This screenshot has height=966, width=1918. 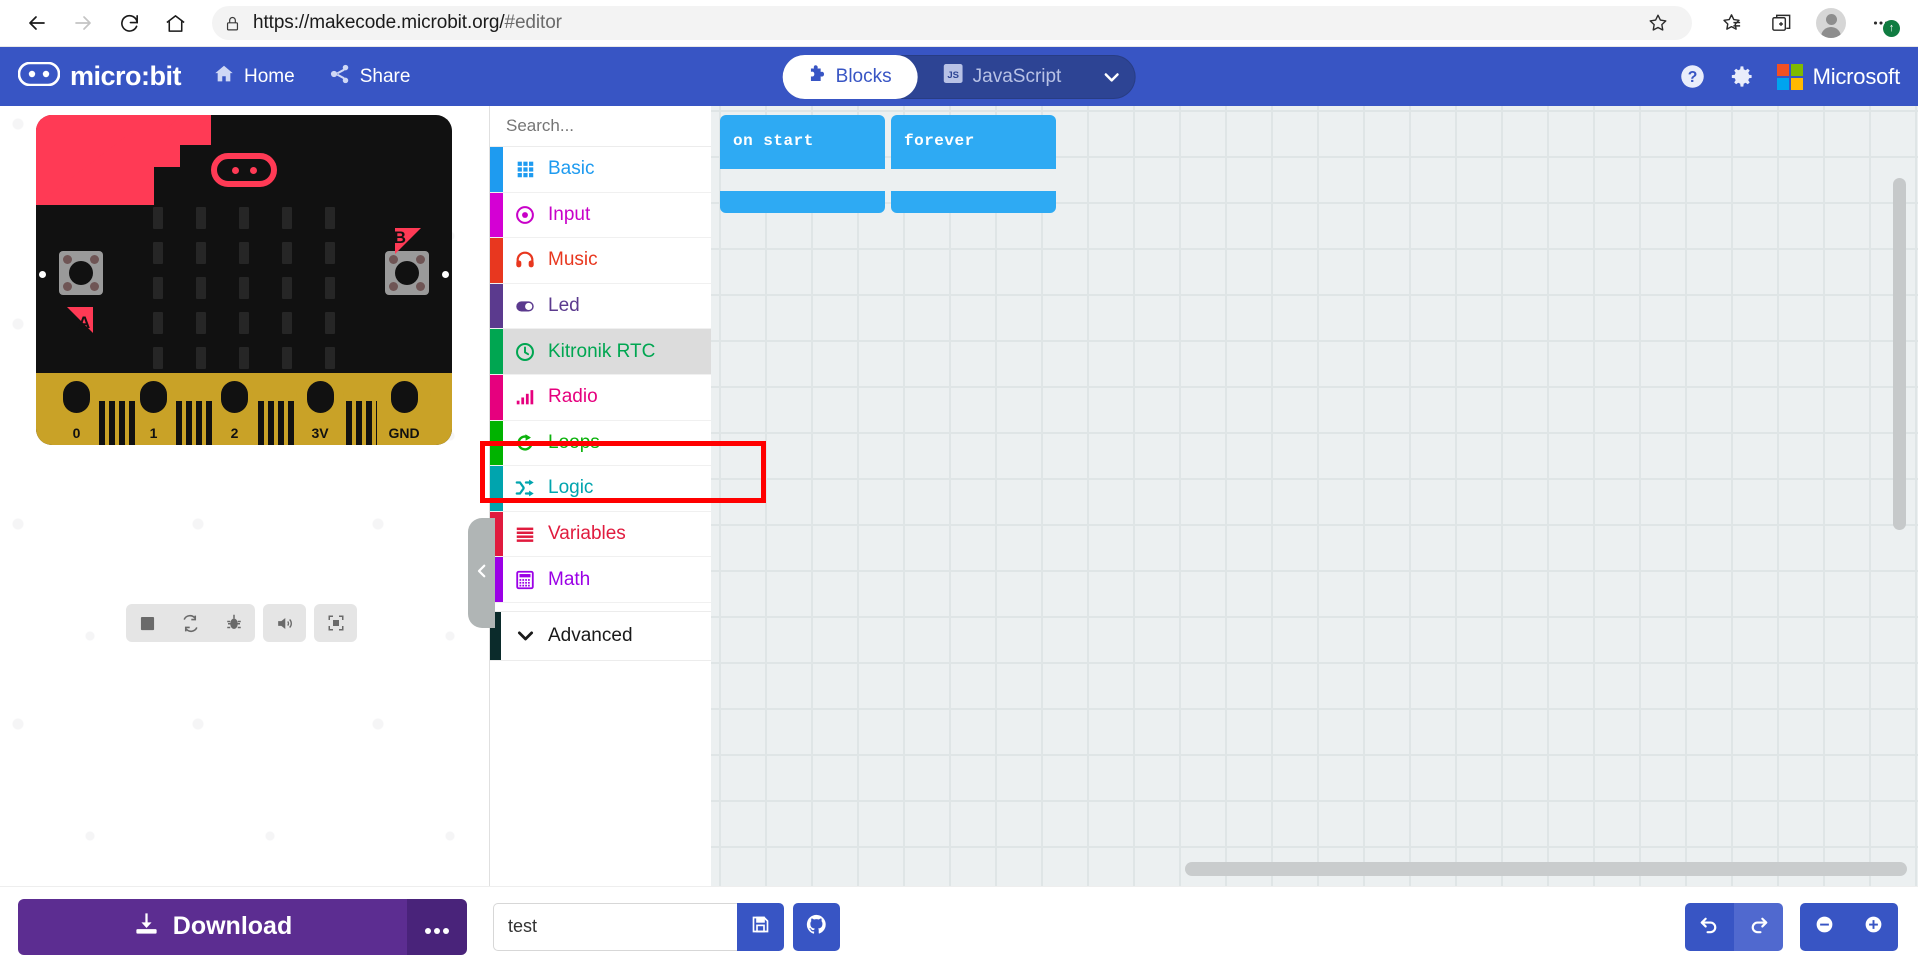 I want to click on share-button: Share, so click(x=370, y=77).